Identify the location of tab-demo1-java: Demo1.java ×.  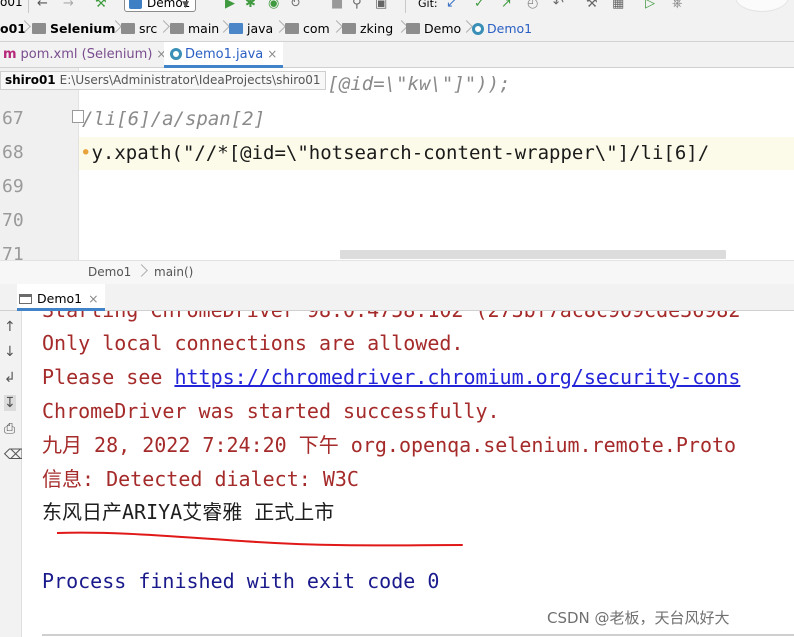
(224, 55).